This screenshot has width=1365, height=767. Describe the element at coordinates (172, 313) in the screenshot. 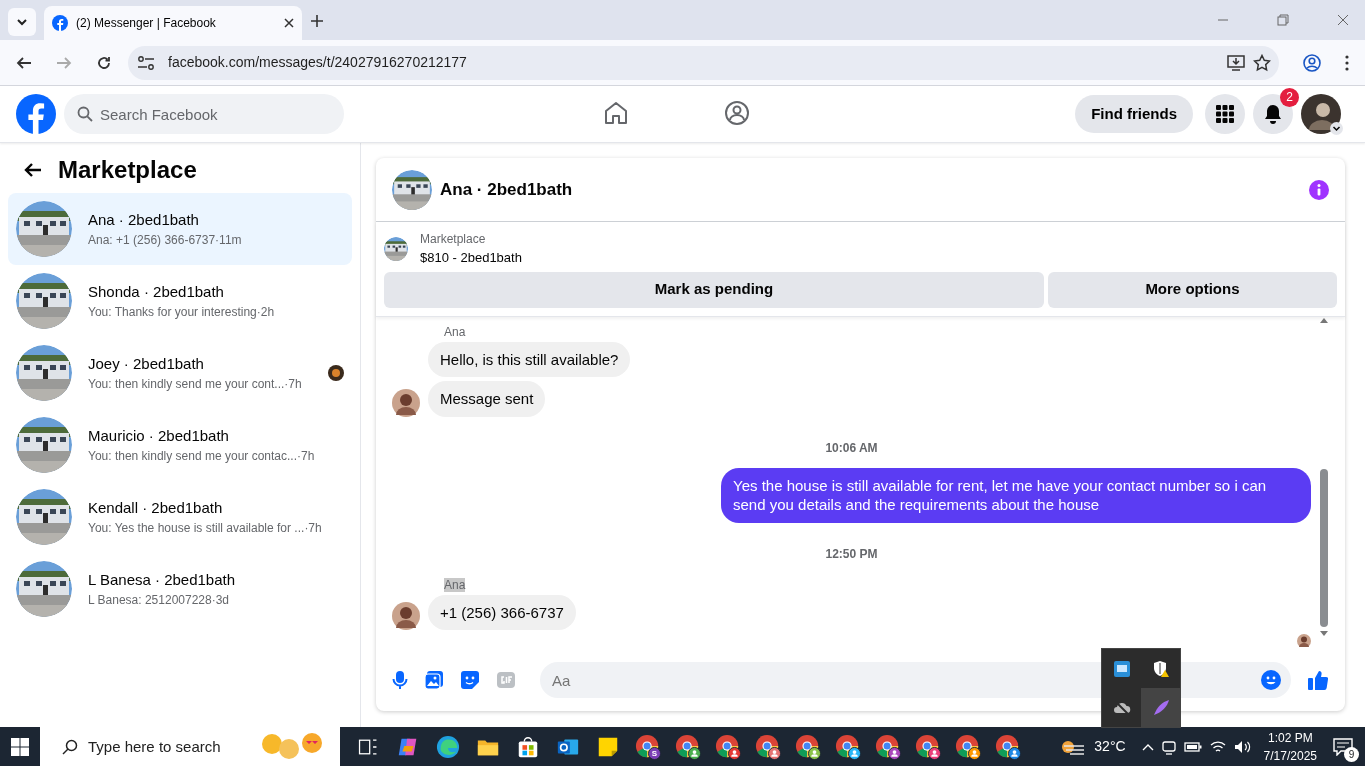

I see `message-preview: You: Thanks for your interesting` at that location.